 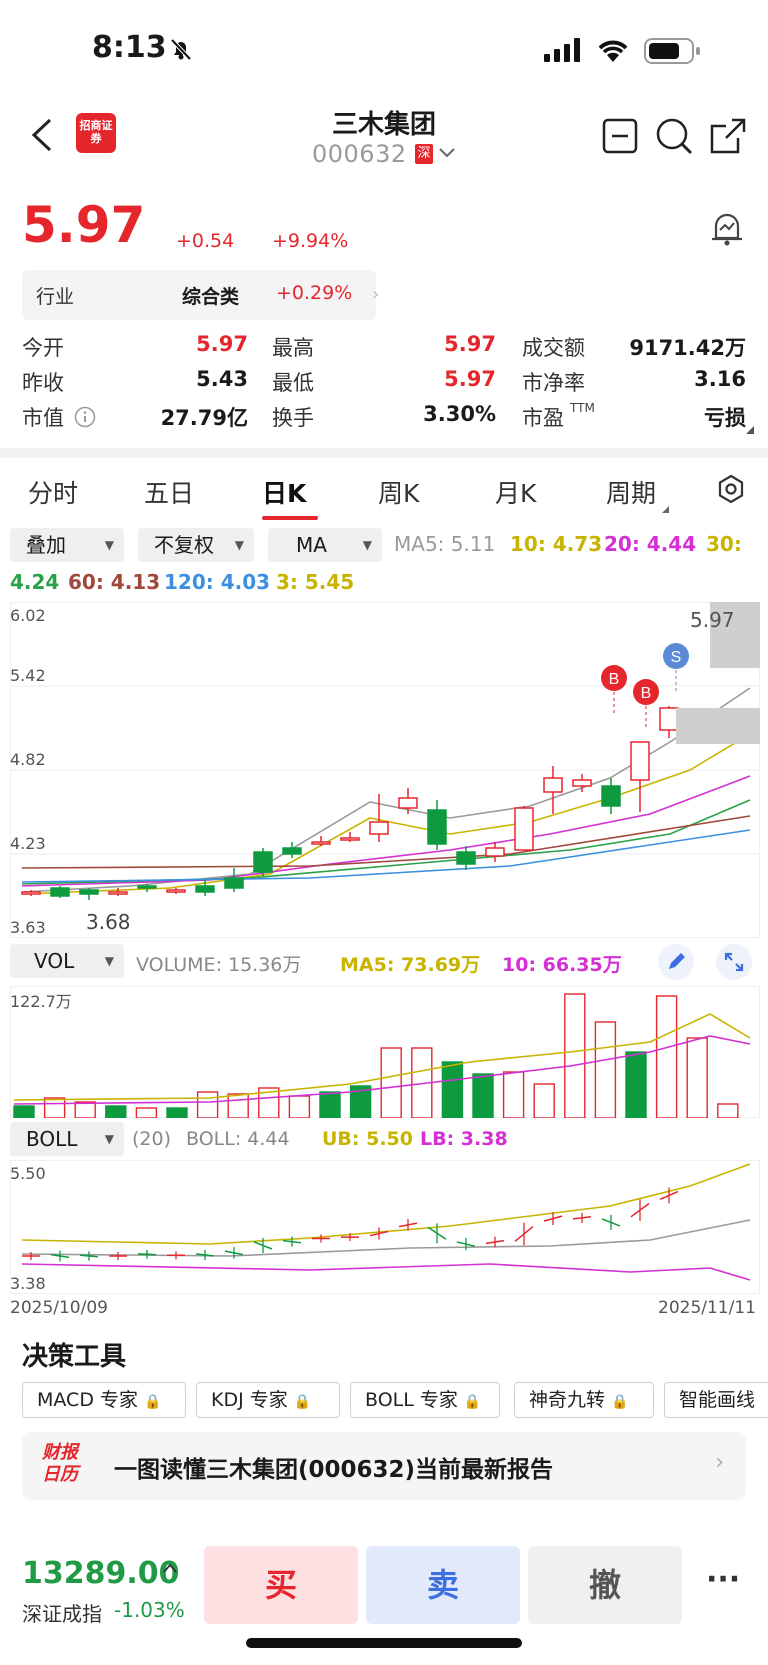 What do you see at coordinates (67, 1139) in the screenshot?
I see `boll-select: BOLL ▼` at bounding box center [67, 1139].